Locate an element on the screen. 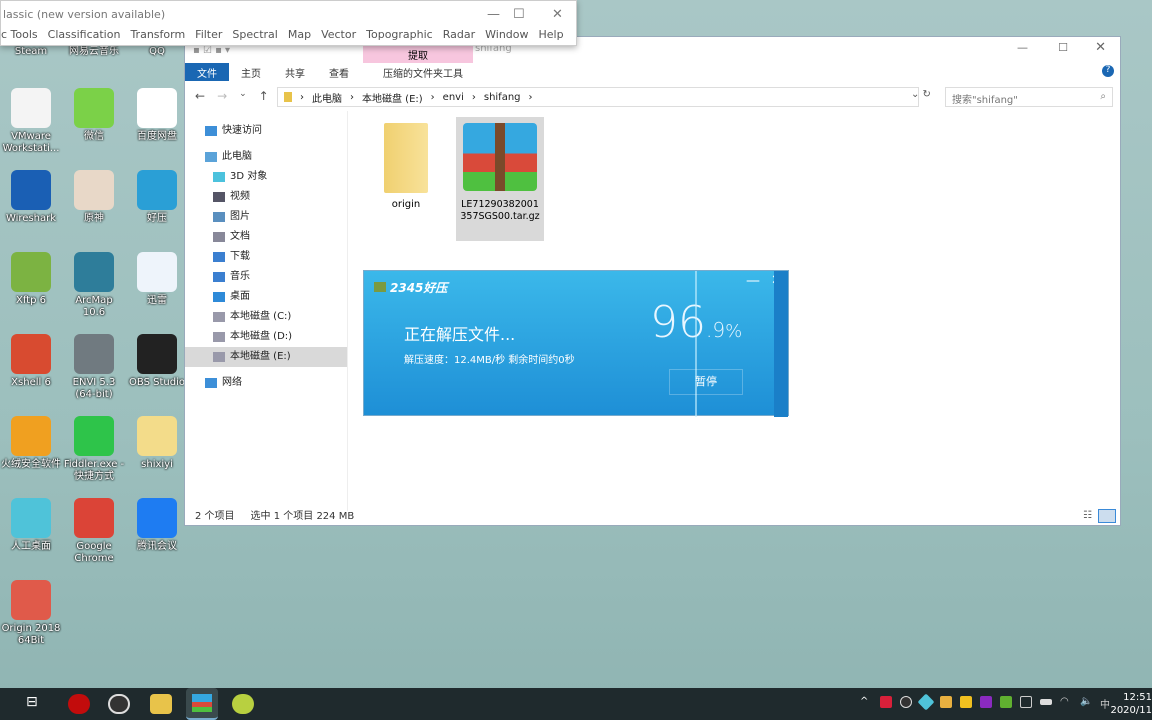 This screenshot has height=720, width=1152. volume-icon: 🔈 is located at coordinates (1086, 702).